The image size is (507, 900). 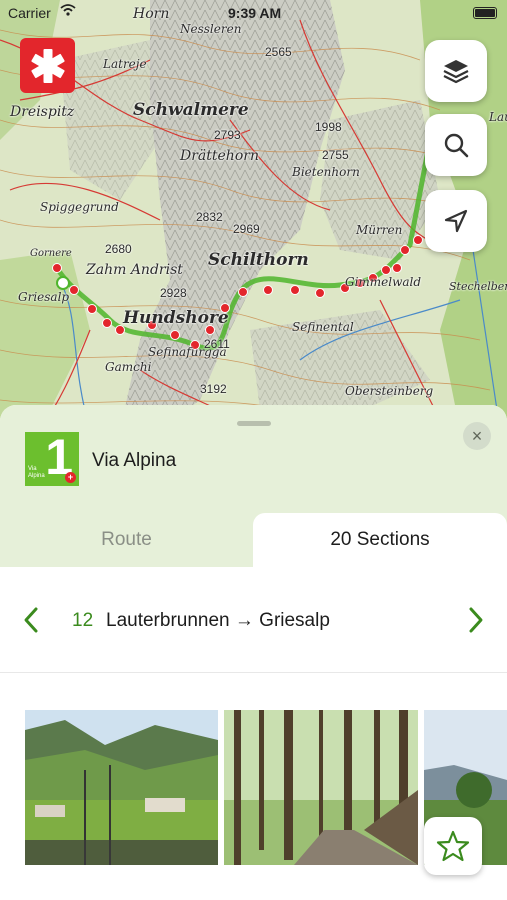 What do you see at coordinates (326, 172) in the screenshot?
I see `map-label-bietenhorn: Bietenhorn` at bounding box center [326, 172].